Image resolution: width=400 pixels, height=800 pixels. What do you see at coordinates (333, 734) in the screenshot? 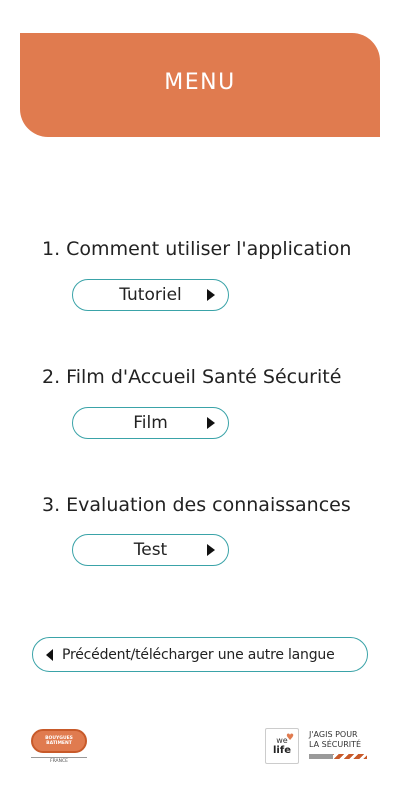
I see `safety-slogan-line1: J'AGIS POUR` at bounding box center [333, 734].